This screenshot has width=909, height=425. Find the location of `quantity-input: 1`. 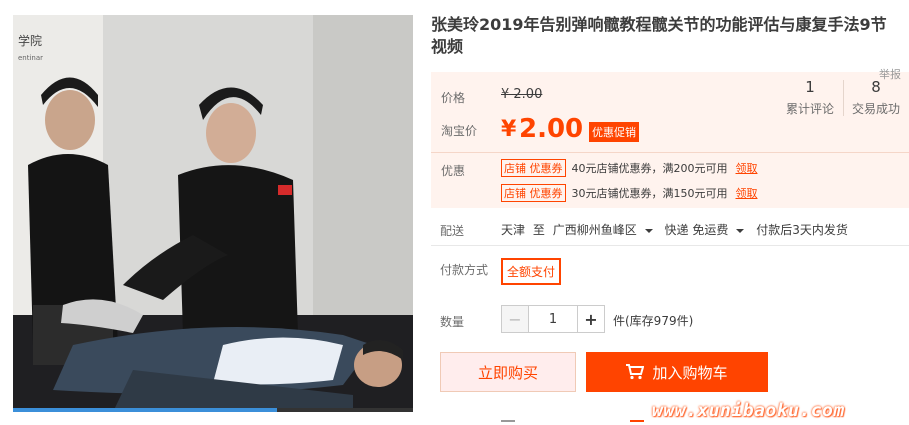

quantity-input: 1 is located at coordinates (553, 319).